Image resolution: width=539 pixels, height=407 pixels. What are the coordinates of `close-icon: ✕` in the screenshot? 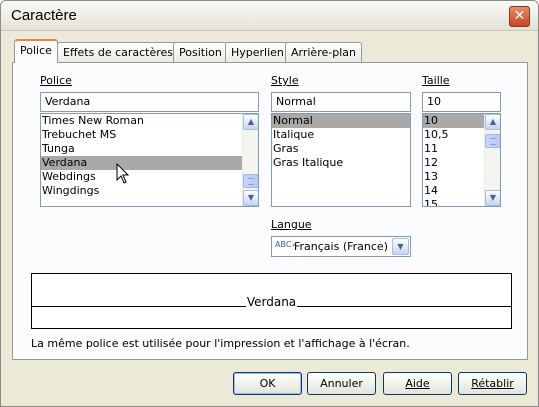 It's located at (519, 16).